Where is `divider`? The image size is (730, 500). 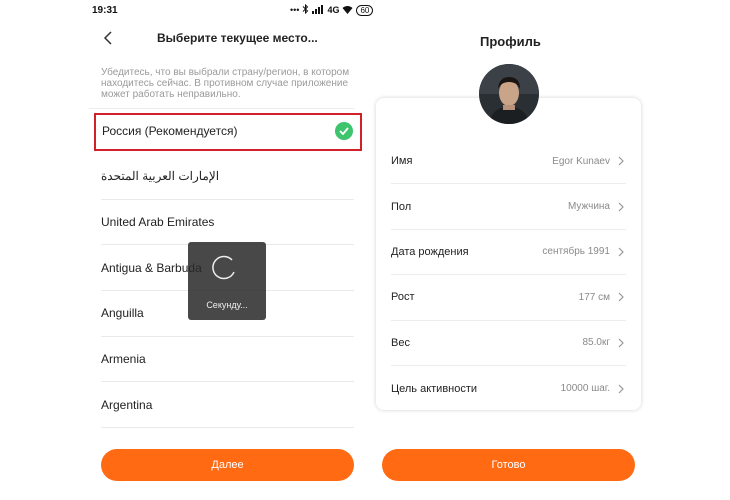 divider is located at coordinates (221, 108).